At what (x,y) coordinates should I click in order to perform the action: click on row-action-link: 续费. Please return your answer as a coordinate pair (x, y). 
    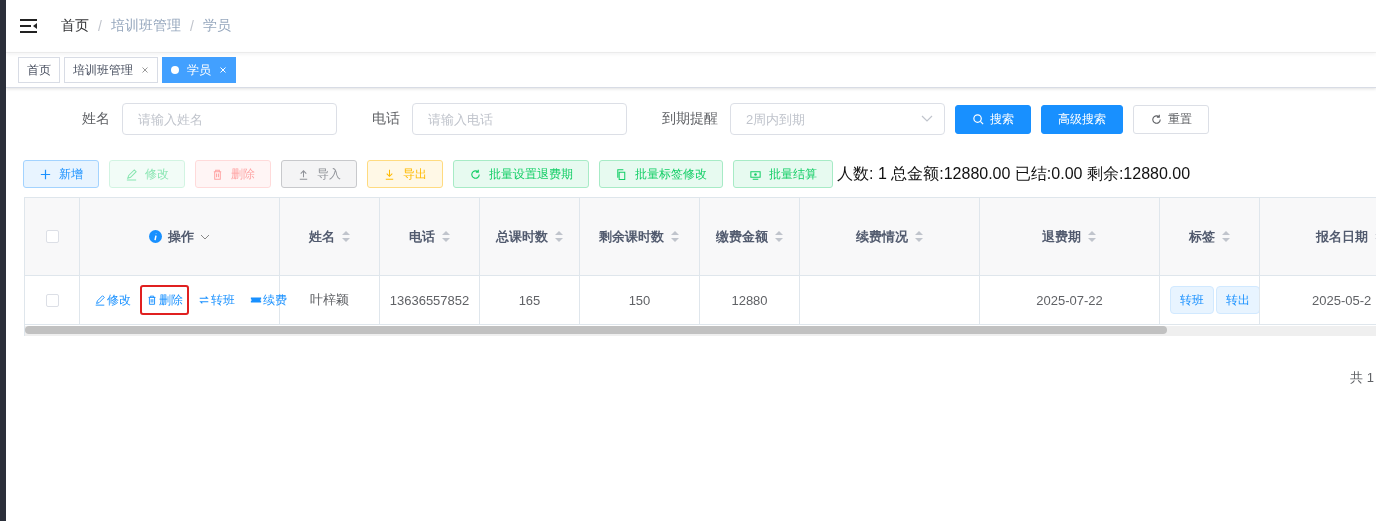
    Looking at the image, I should click on (268, 300).